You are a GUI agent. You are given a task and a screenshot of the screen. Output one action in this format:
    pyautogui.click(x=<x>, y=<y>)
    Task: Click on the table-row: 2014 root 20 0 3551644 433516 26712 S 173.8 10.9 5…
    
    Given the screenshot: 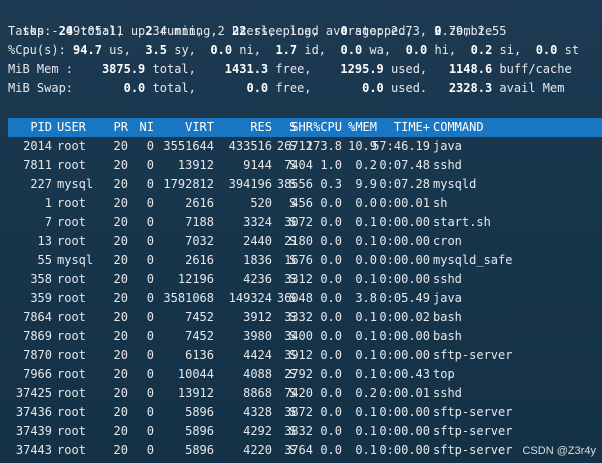 What is the action you would take?
    pyautogui.click(x=305, y=146)
    